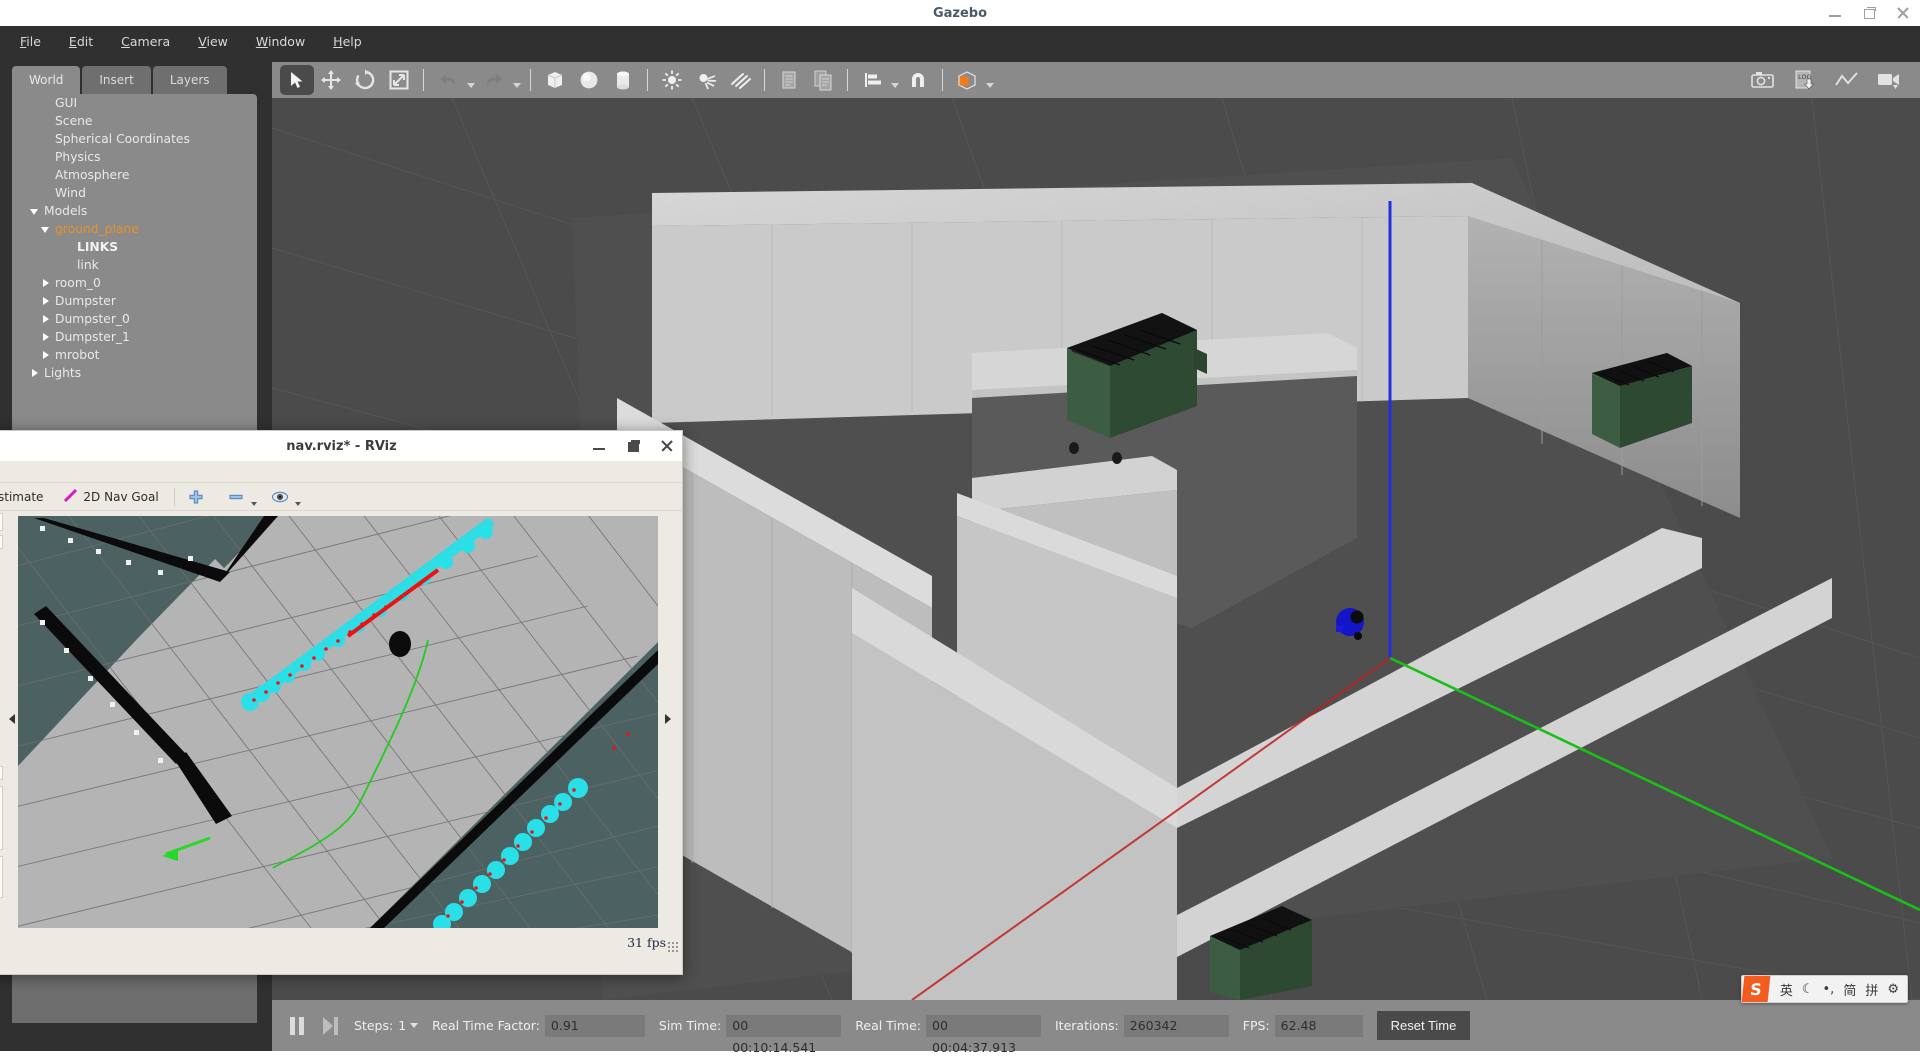 The width and height of the screenshot is (1920, 1059). I want to click on screenshot-icon, so click(1763, 80).